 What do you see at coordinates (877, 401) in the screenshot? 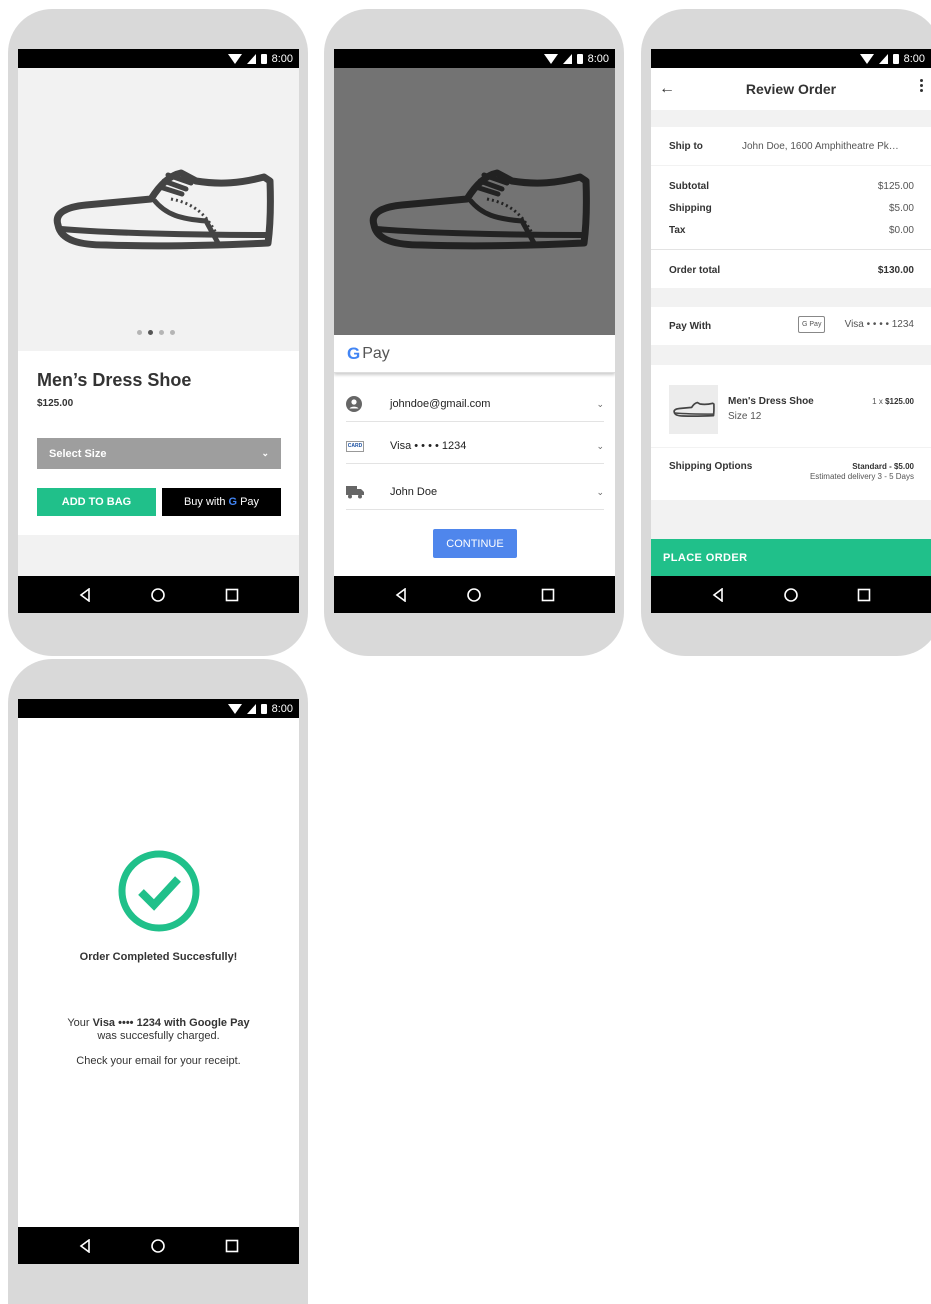
I see `item-qty: 1 x` at bounding box center [877, 401].